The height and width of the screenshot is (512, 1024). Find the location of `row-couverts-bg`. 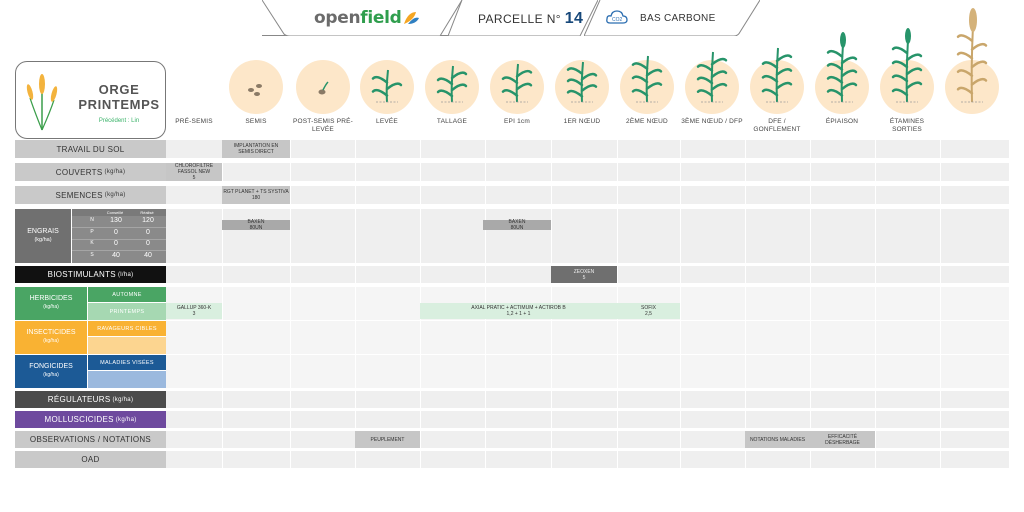

row-couverts-bg is located at coordinates (587, 172).